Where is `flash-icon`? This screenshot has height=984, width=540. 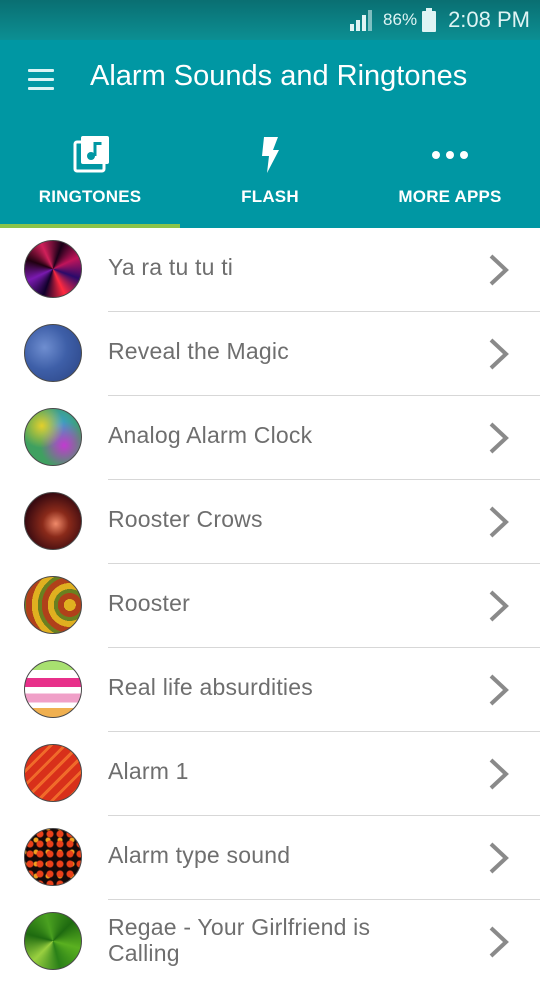 flash-icon is located at coordinates (270, 155).